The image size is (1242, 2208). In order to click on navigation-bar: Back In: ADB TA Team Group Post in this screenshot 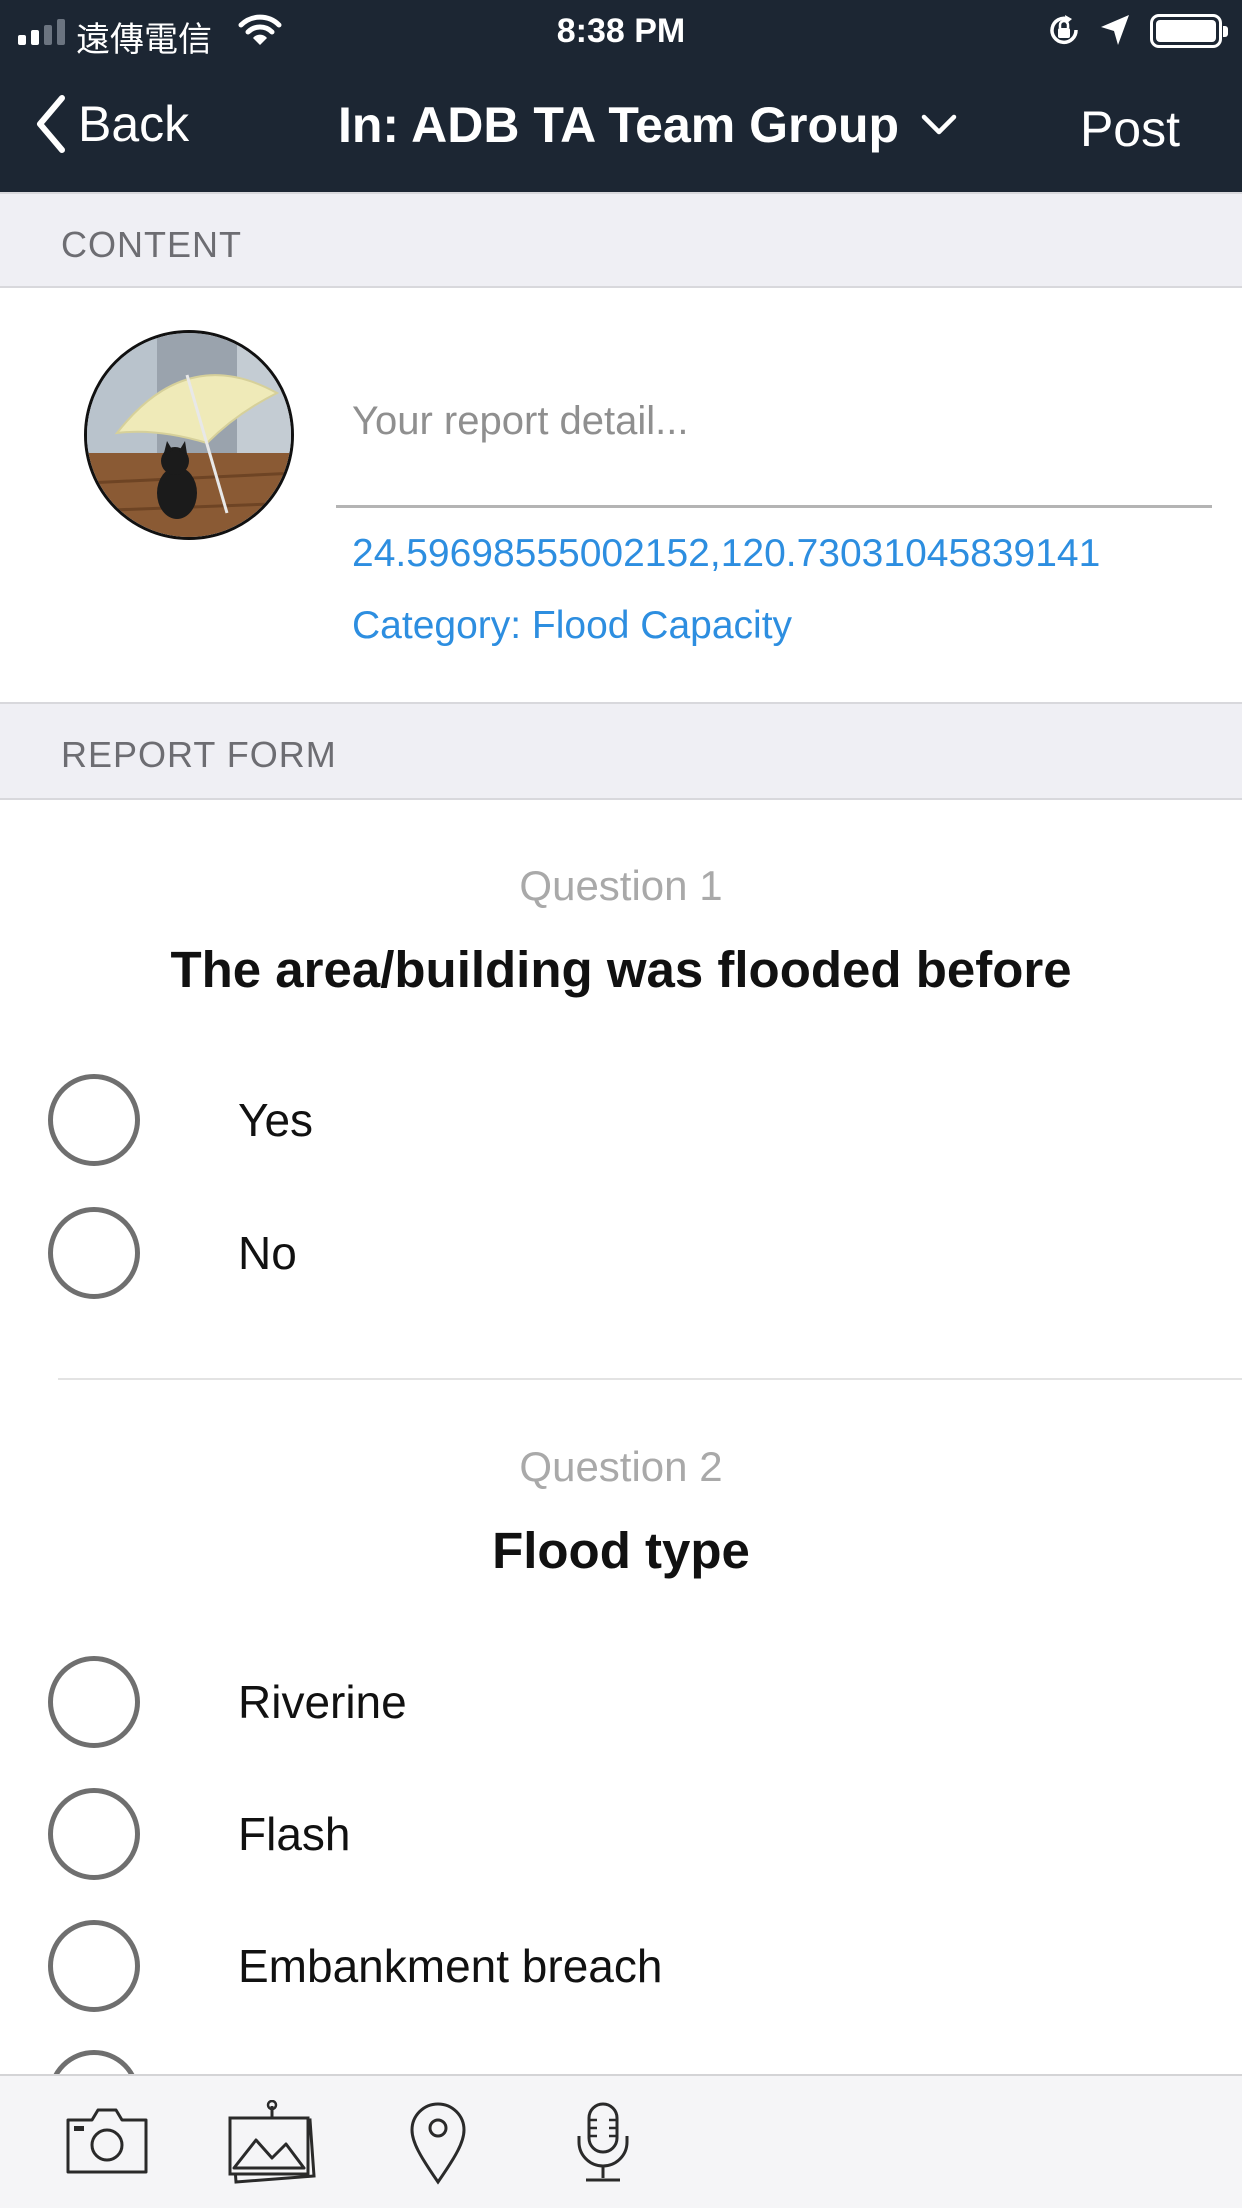, I will do `click(621, 127)`.